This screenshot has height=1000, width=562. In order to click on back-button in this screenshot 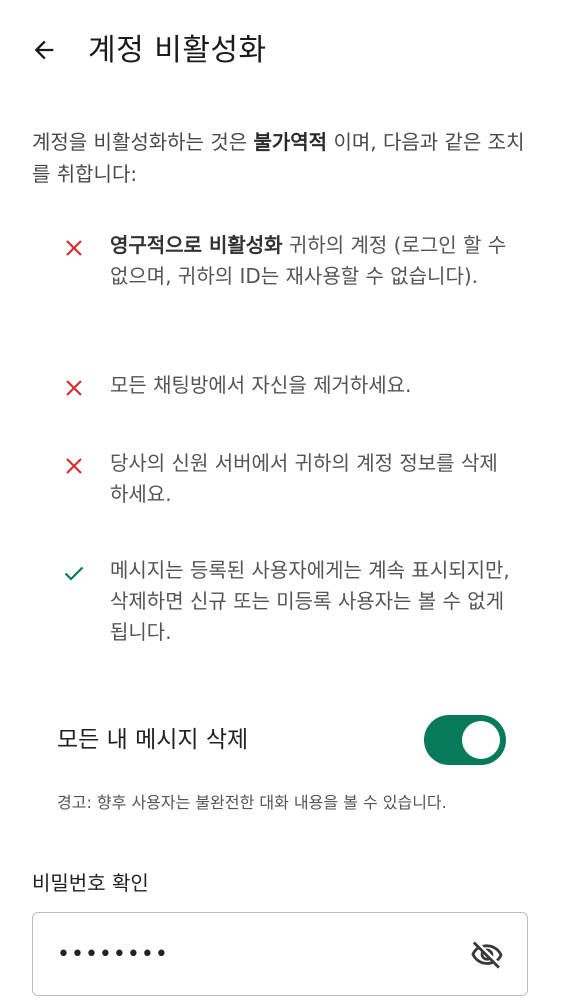, I will do `click(44, 50)`.